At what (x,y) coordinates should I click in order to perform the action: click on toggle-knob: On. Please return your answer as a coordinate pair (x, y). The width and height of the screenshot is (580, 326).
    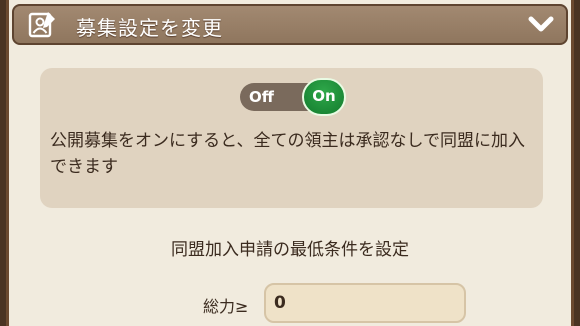
    Looking at the image, I should click on (324, 97).